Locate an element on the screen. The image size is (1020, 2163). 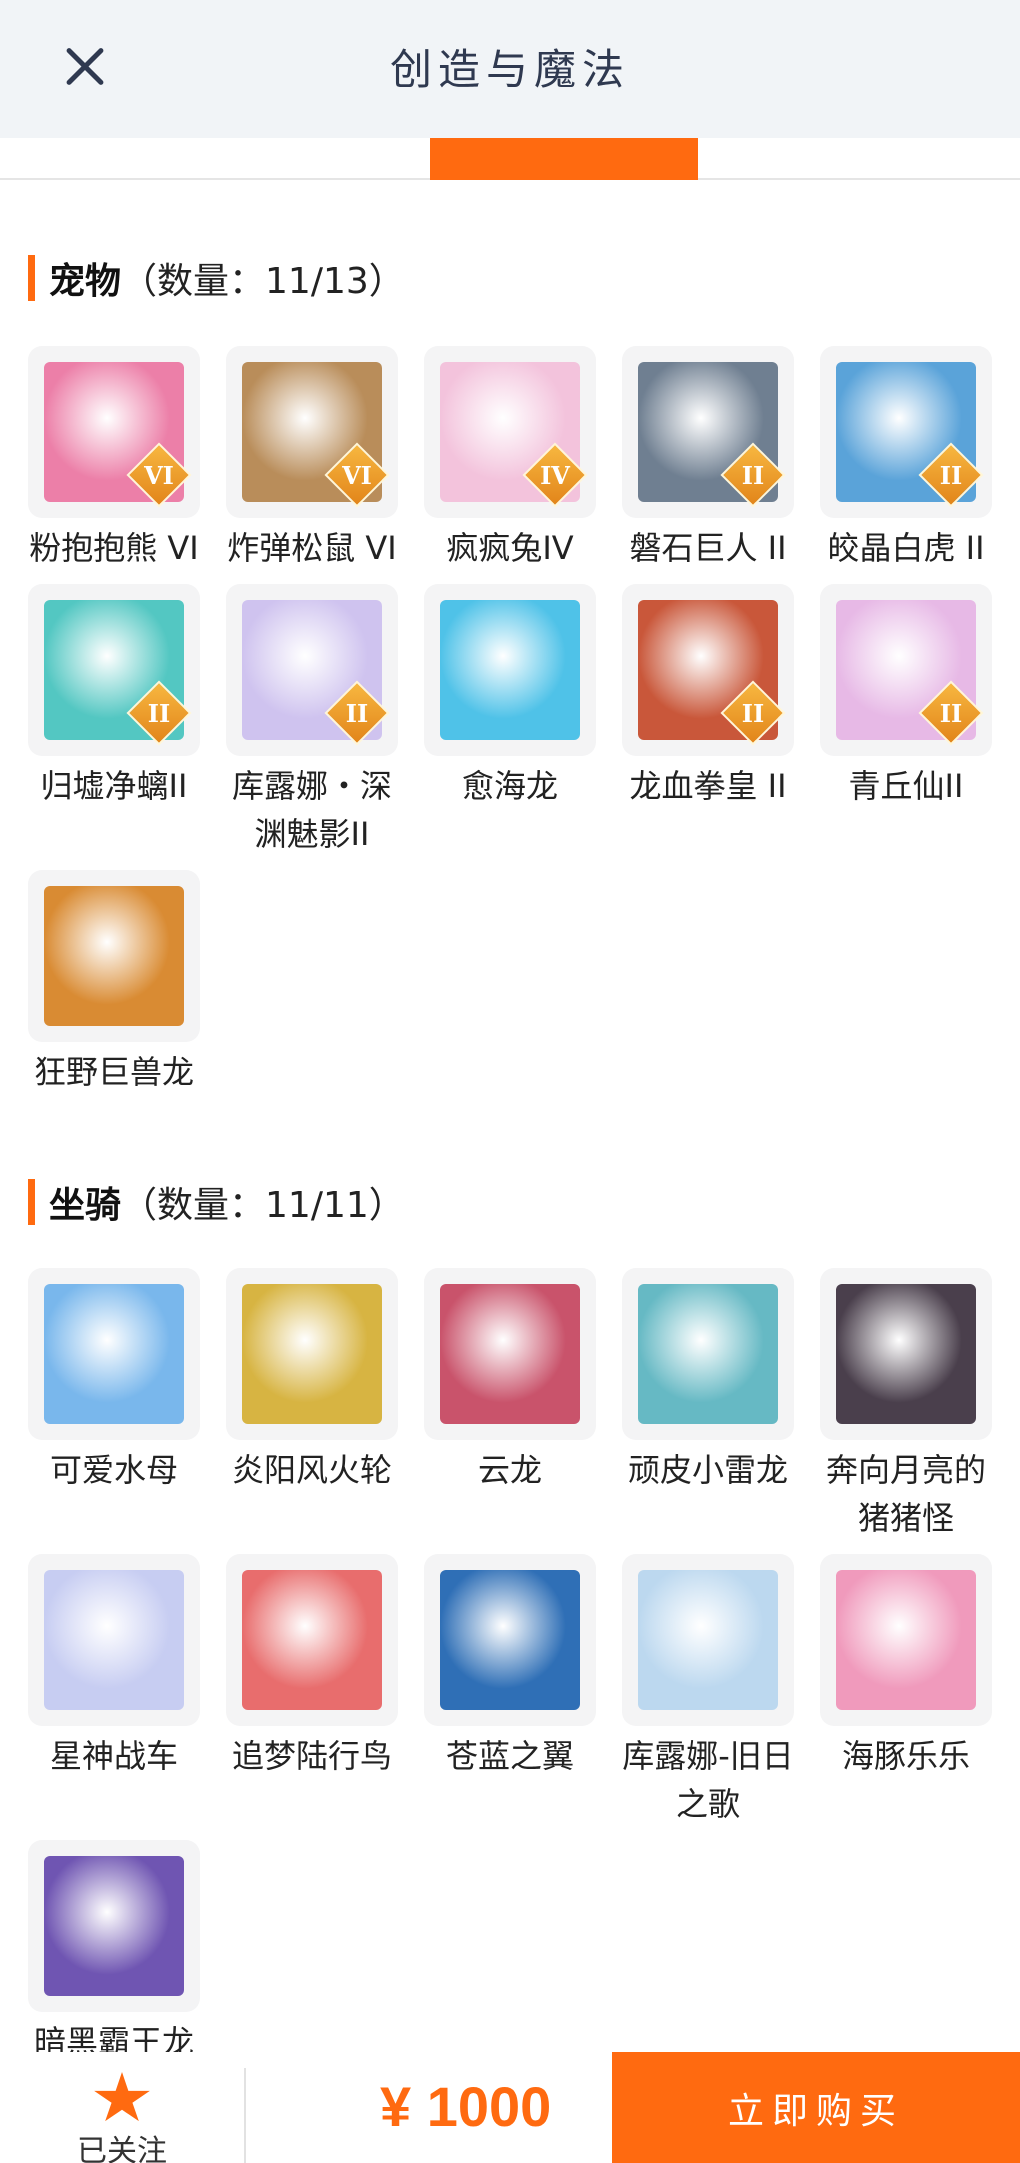
mount-item: 可爱水母 is located at coordinates (114, 1405).